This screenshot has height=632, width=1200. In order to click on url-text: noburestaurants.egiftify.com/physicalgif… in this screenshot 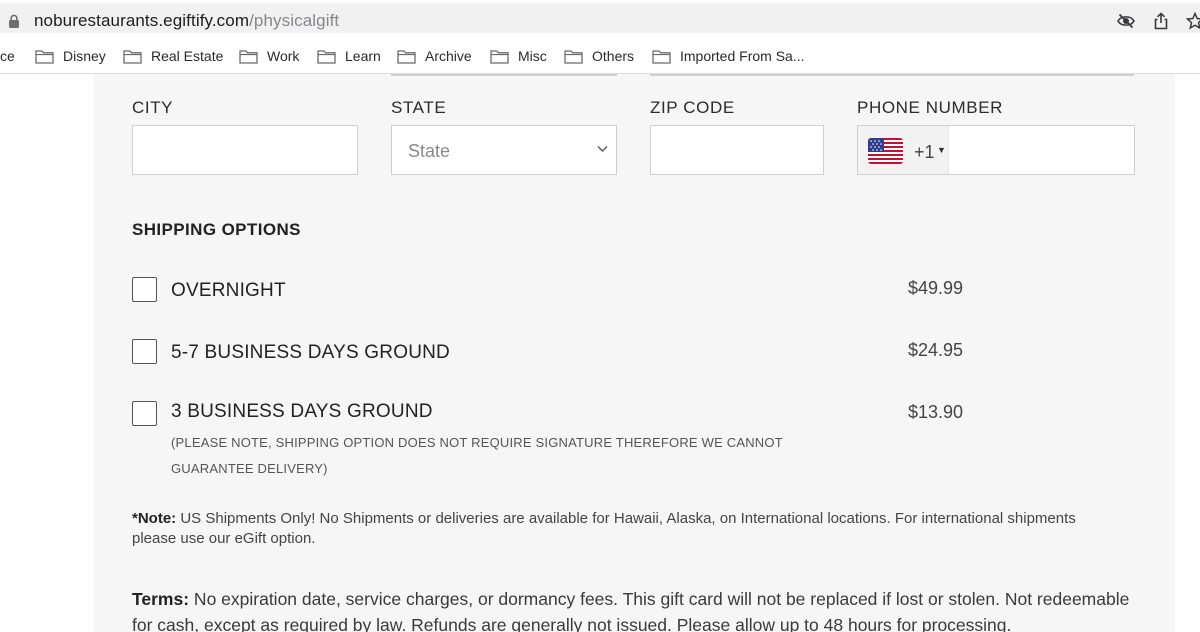, I will do `click(186, 21)`.